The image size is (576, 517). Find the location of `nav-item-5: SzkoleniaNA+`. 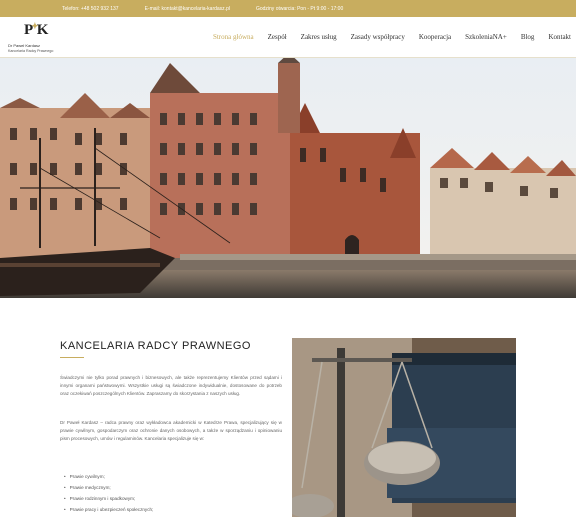

nav-item-5: SzkoleniaNA+ is located at coordinates (486, 37).